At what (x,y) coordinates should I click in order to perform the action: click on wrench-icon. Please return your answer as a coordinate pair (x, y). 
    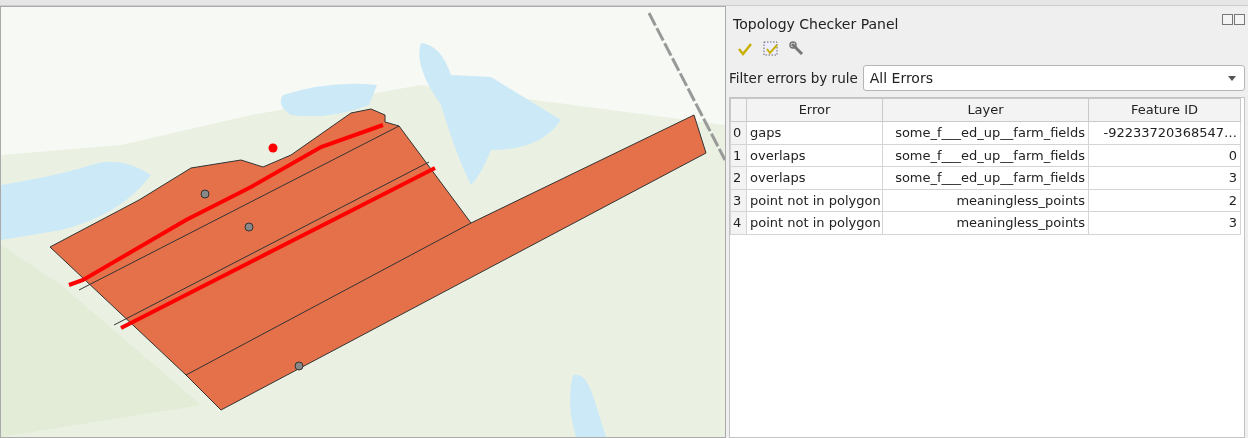
    Looking at the image, I should click on (797, 49).